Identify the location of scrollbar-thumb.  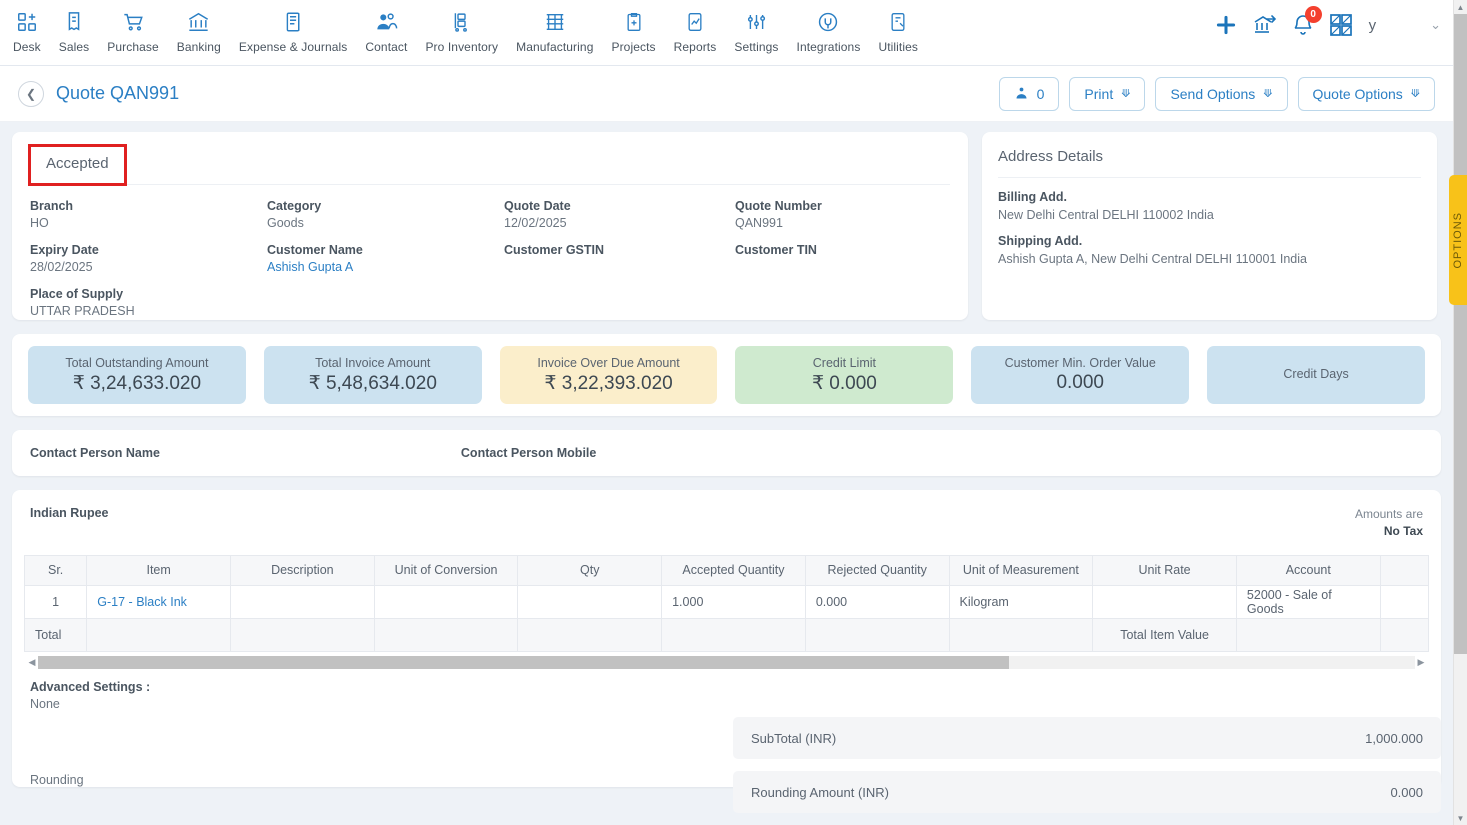
(523, 663).